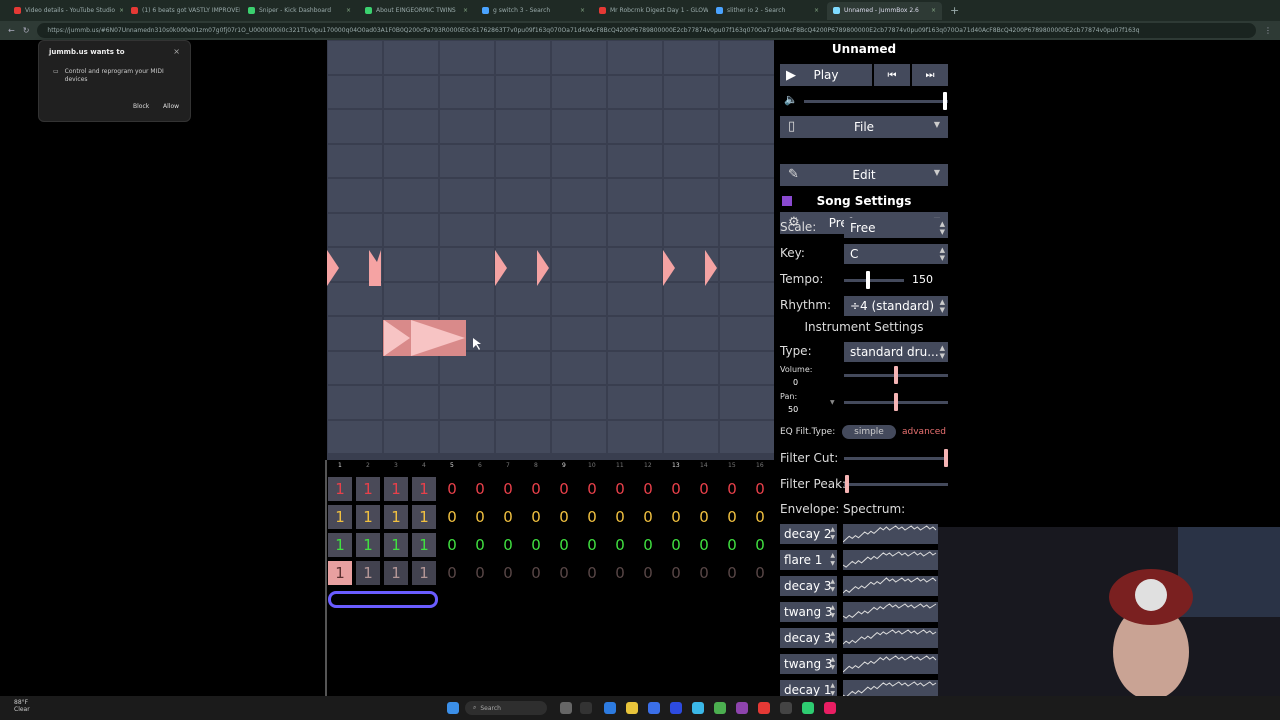 The height and width of the screenshot is (720, 1280). I want to click on envelope-select: decay 1 ▲ ▼, so click(808, 688).